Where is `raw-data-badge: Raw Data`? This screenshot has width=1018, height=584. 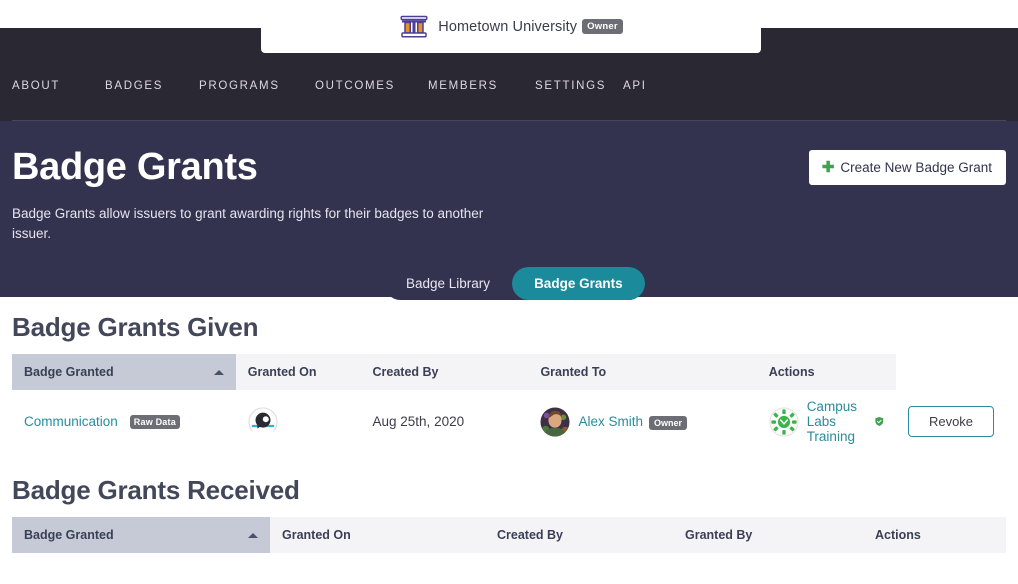
raw-data-badge: Raw Data is located at coordinates (154, 421).